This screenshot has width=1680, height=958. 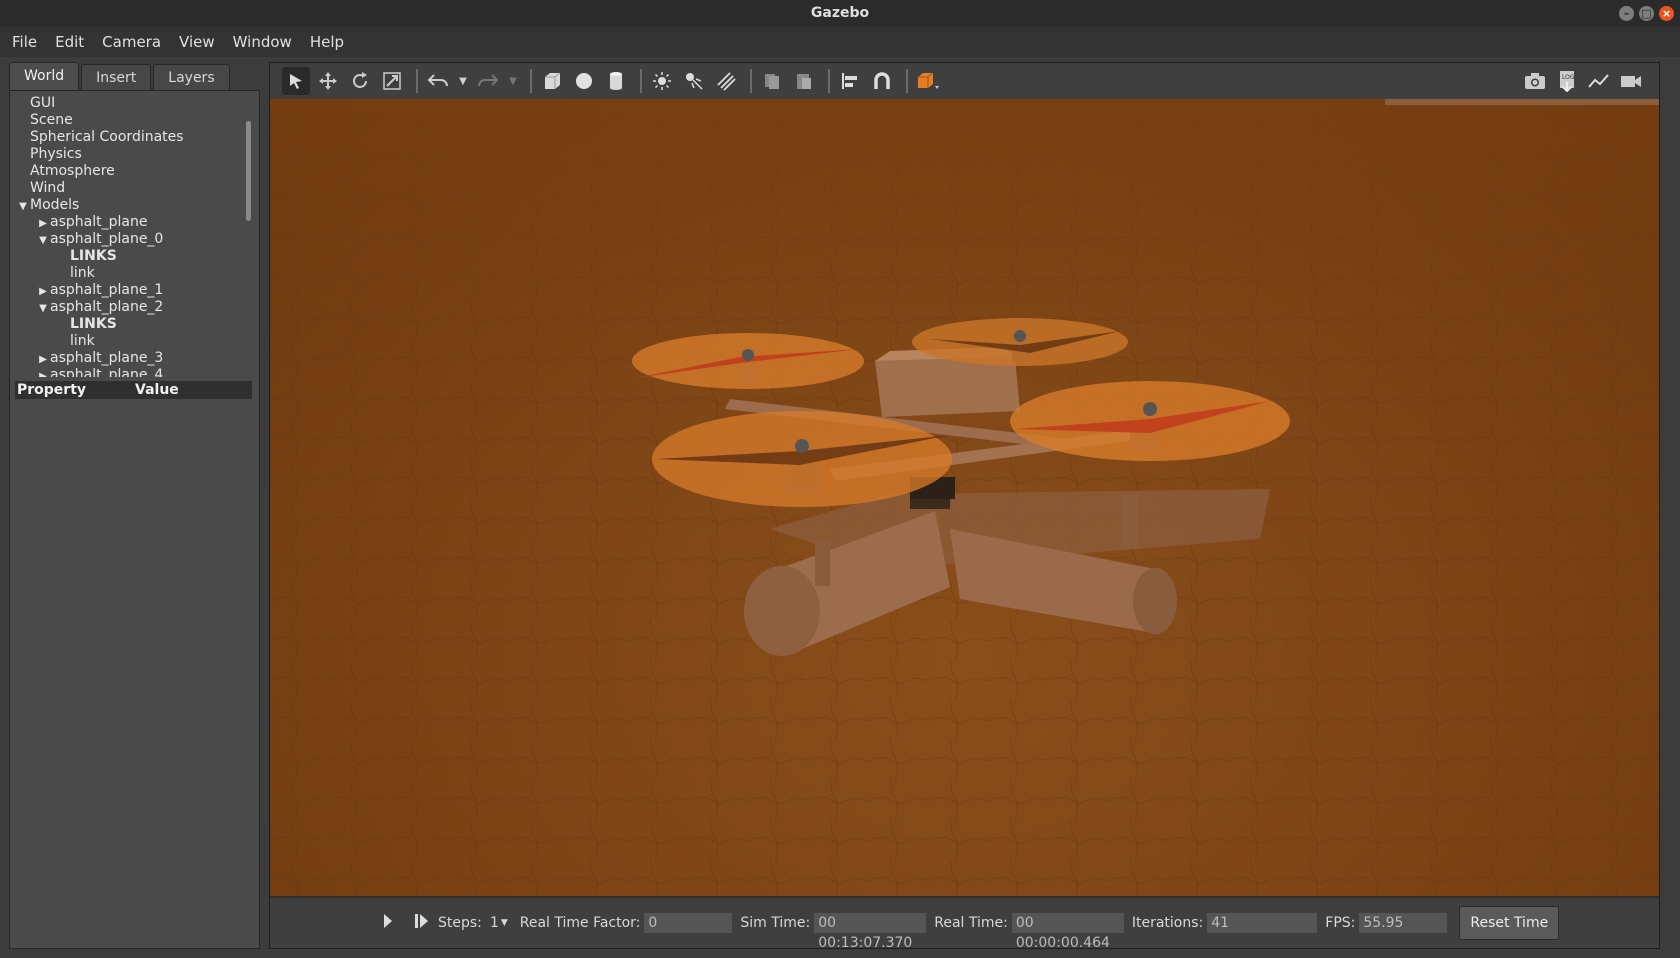 I want to click on rotate-mode-icon, so click(x=360, y=81).